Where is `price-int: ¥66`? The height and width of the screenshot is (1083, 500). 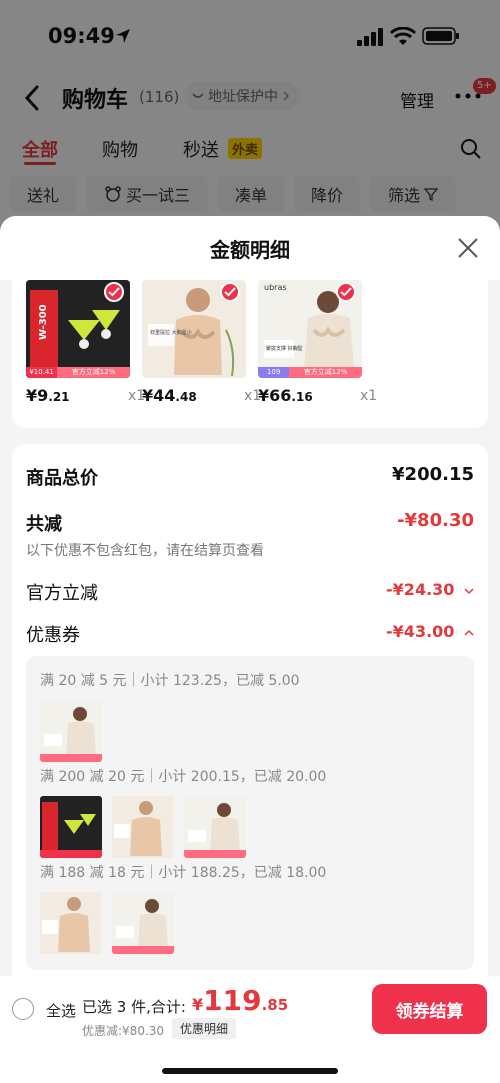 price-int: ¥66 is located at coordinates (275, 395).